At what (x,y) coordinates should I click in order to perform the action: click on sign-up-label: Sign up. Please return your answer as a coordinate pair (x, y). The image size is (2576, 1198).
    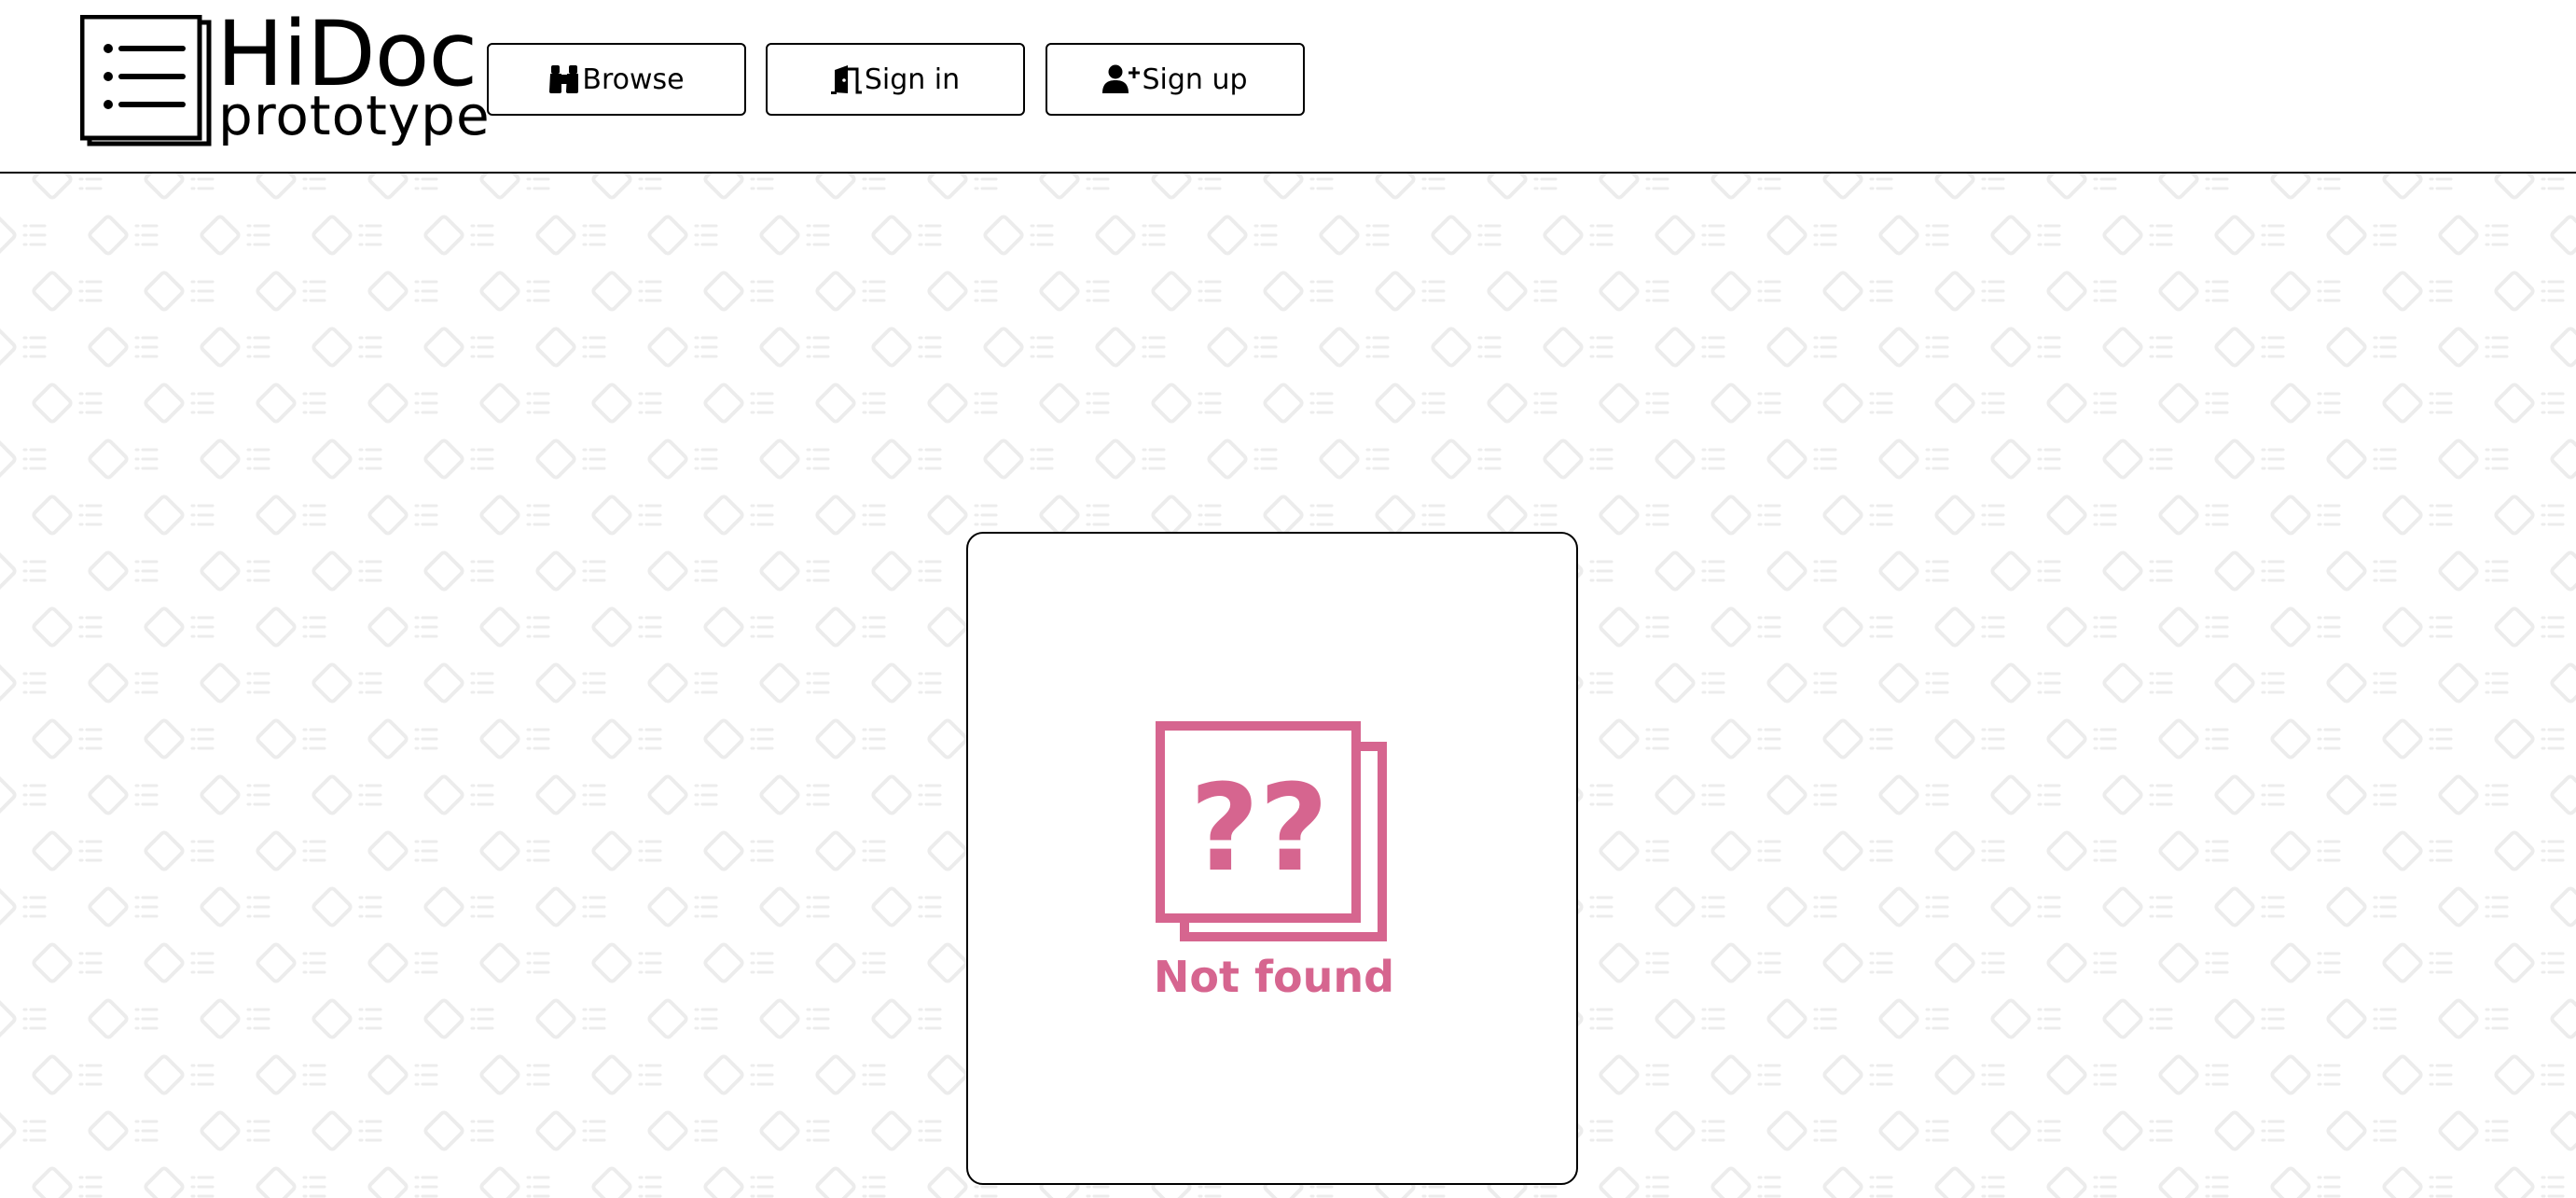
    Looking at the image, I should click on (1195, 79).